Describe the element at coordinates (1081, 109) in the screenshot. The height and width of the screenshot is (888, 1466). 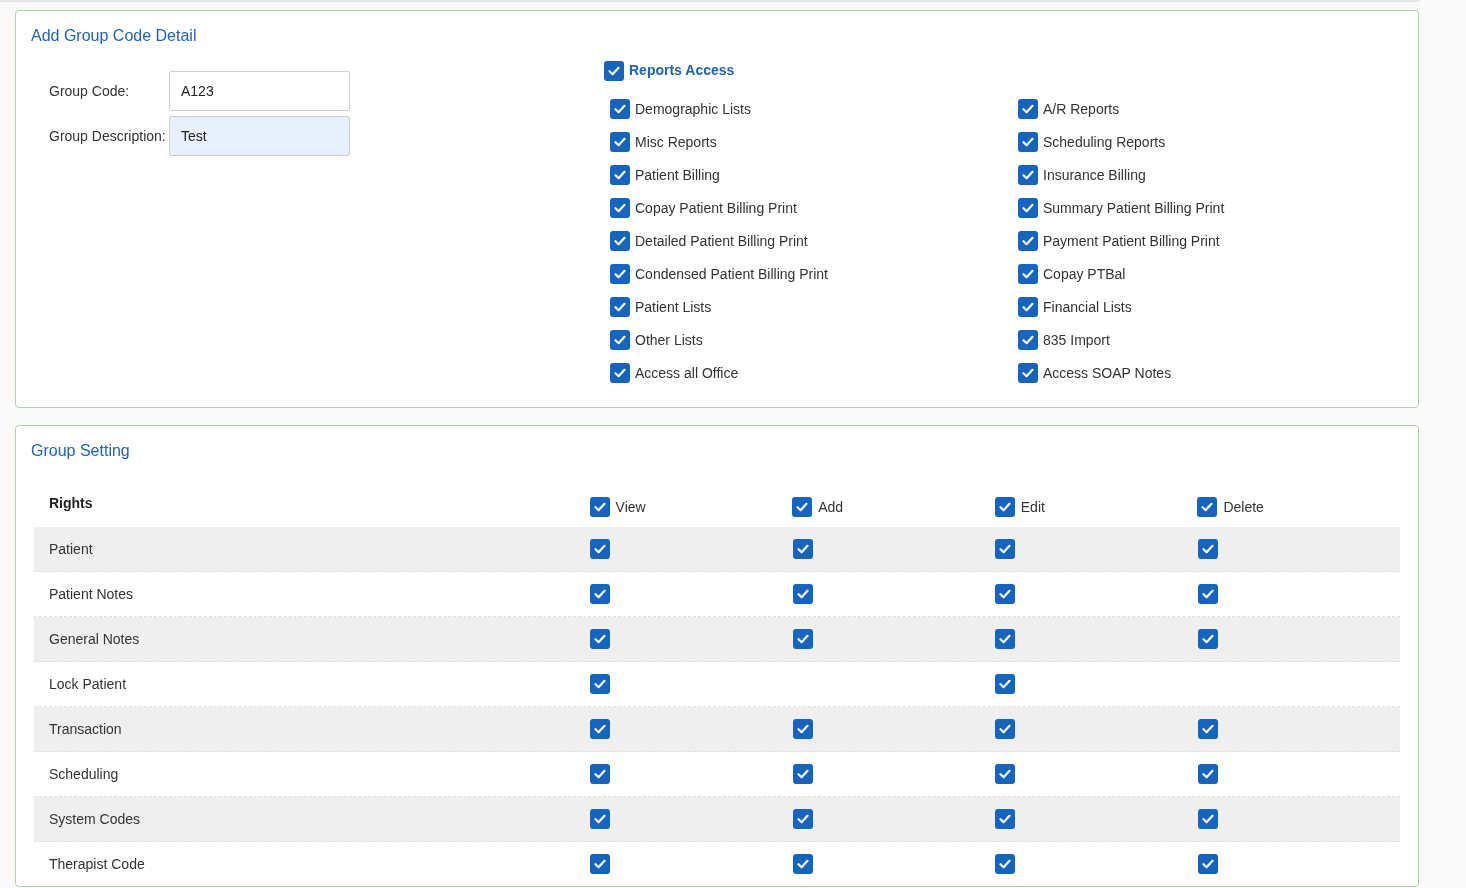
I see `checkbox-label: A/R Reports` at that location.